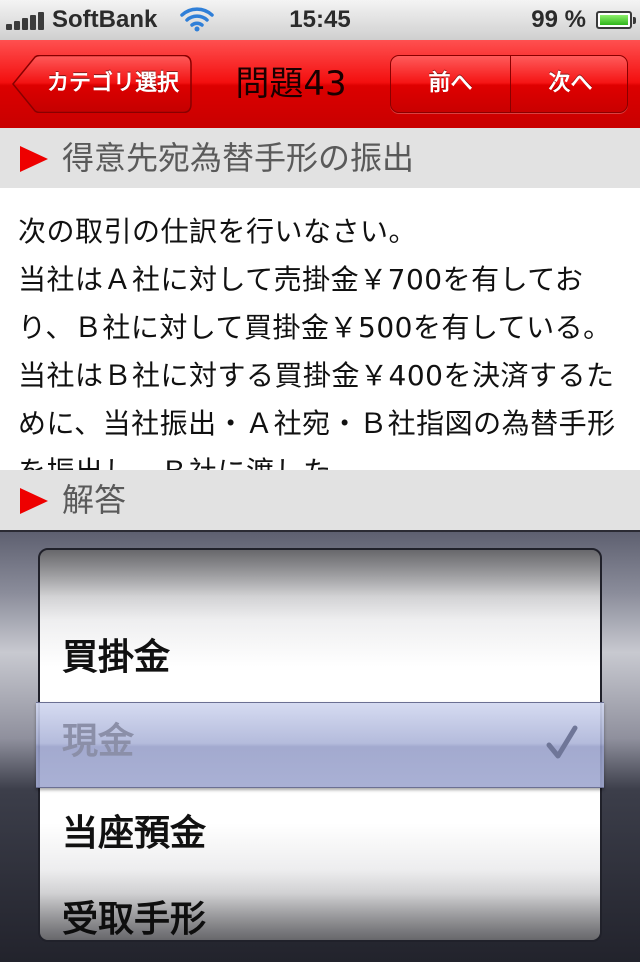 The height and width of the screenshot is (962, 640). I want to click on question-section-title: 得意先宛為替手形の振出, so click(238, 158).